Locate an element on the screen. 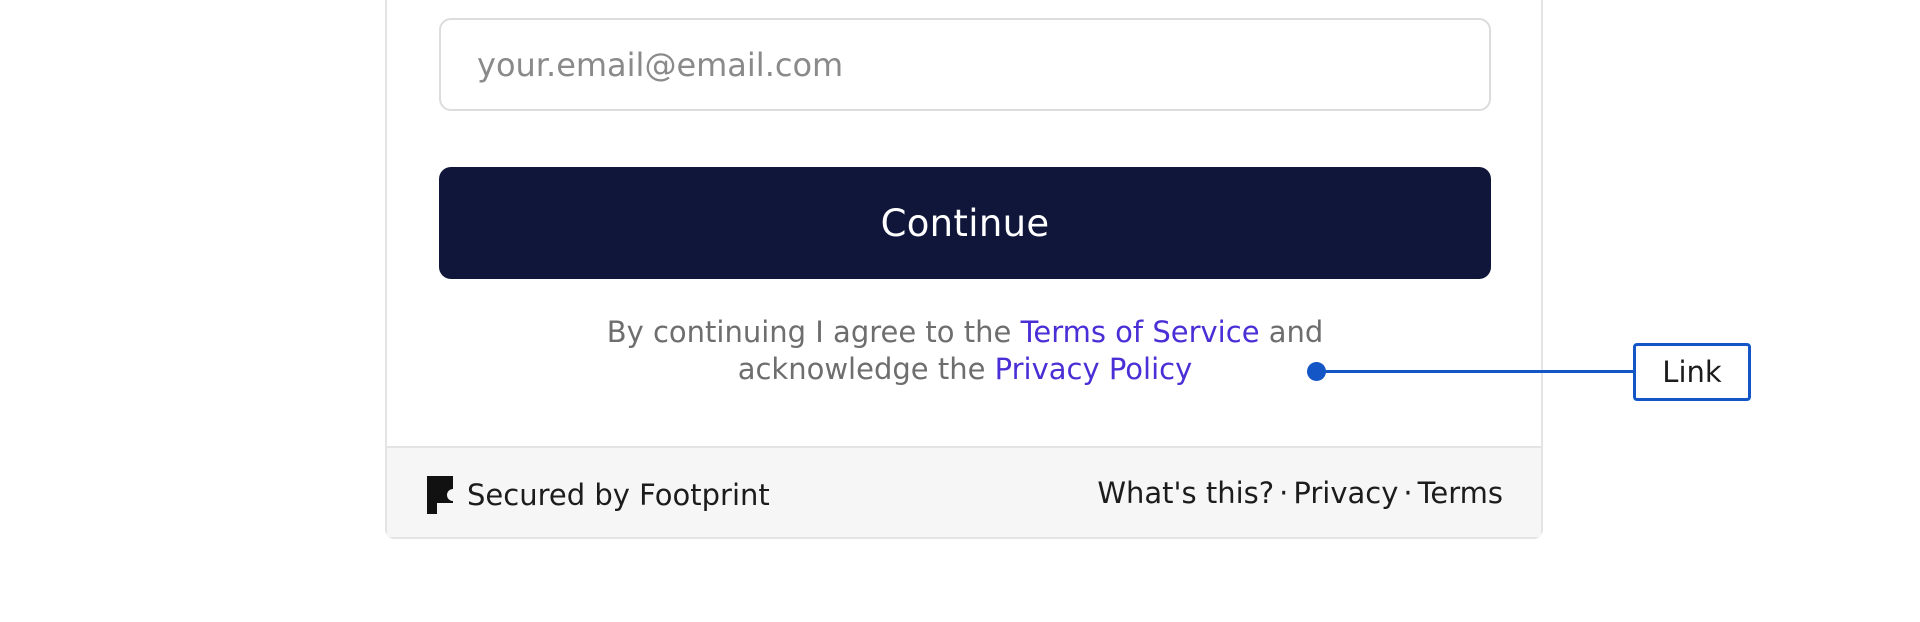 The width and height of the screenshot is (1920, 622). annotation-label: Link is located at coordinates (1692, 372).